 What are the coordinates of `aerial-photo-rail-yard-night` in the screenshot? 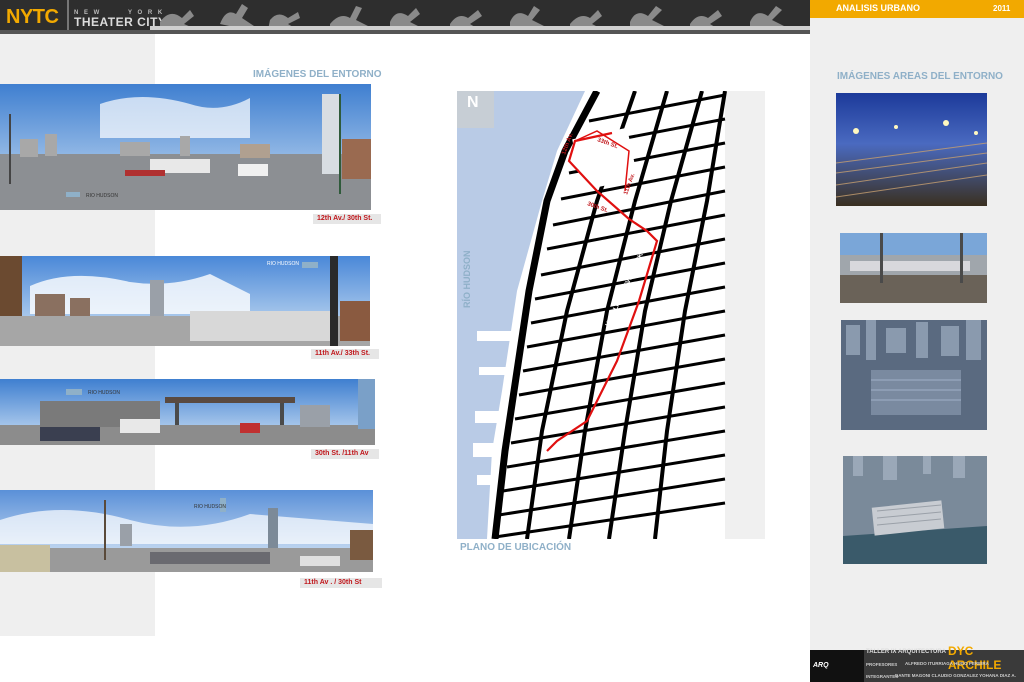 It's located at (911, 149).